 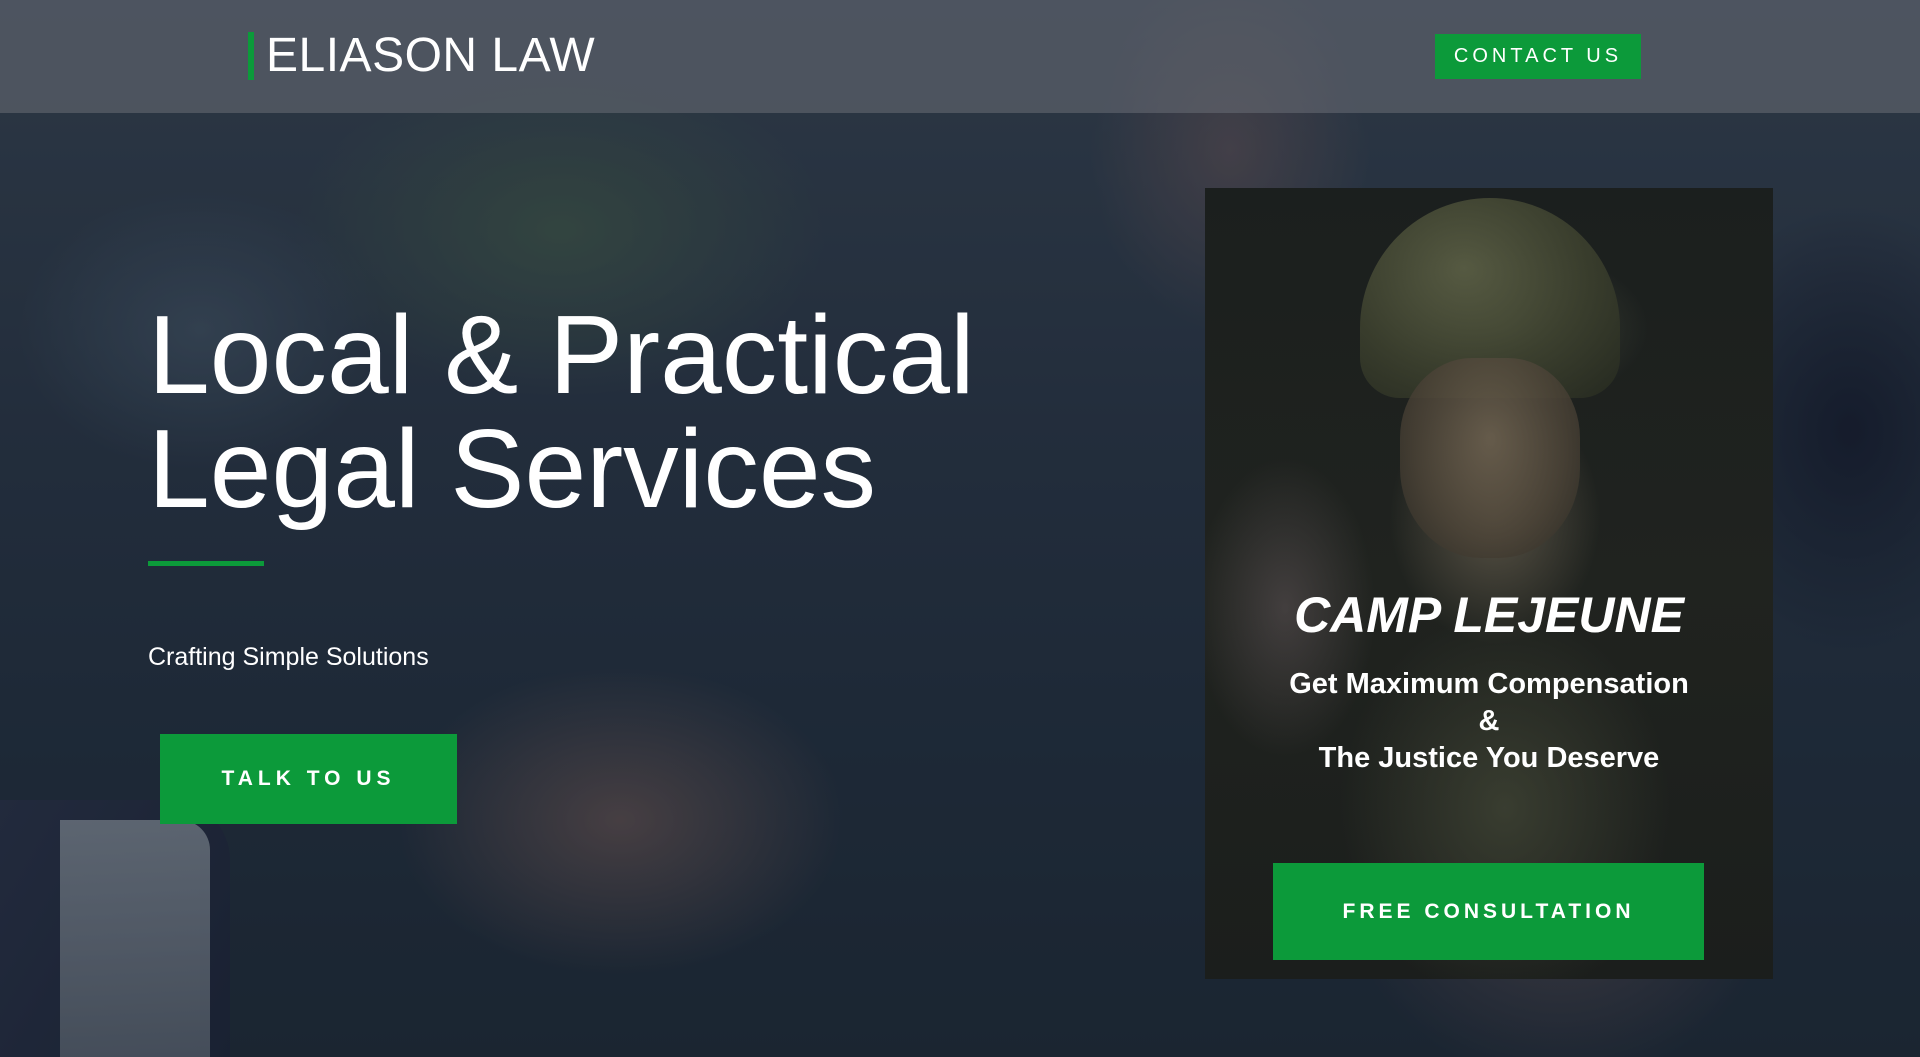 What do you see at coordinates (421, 56) in the screenshot?
I see `brand-logo: ELIASON LAW` at bounding box center [421, 56].